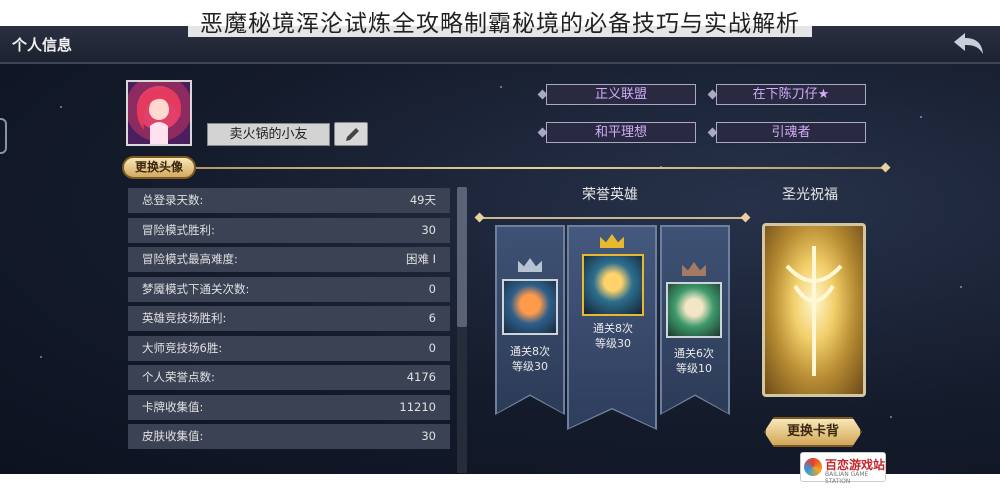  What do you see at coordinates (158, 116) in the screenshot?
I see `character-portrait-icon` at bounding box center [158, 116].